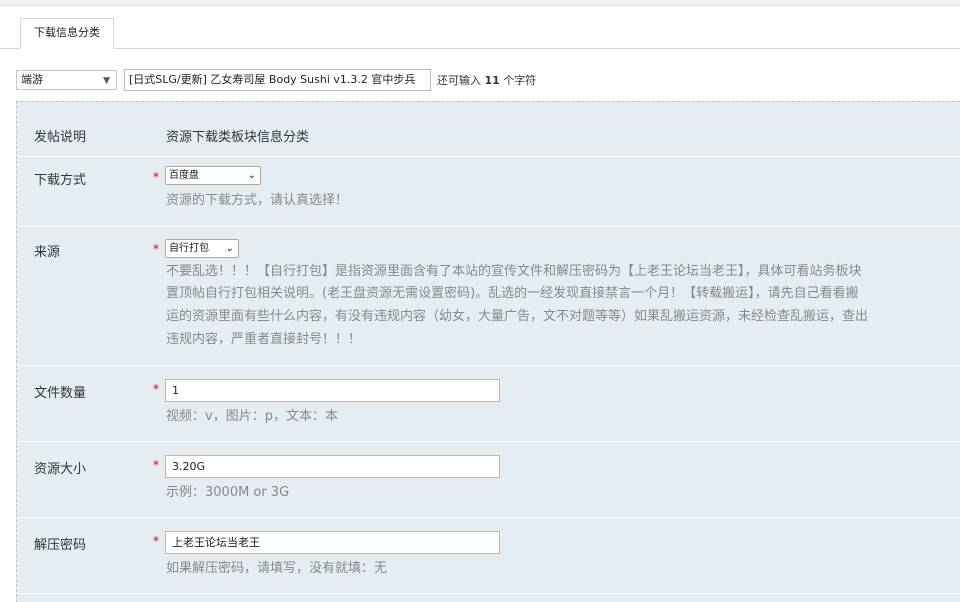  What do you see at coordinates (60, 180) in the screenshot?
I see `download-method-label: 下载方式` at bounding box center [60, 180].